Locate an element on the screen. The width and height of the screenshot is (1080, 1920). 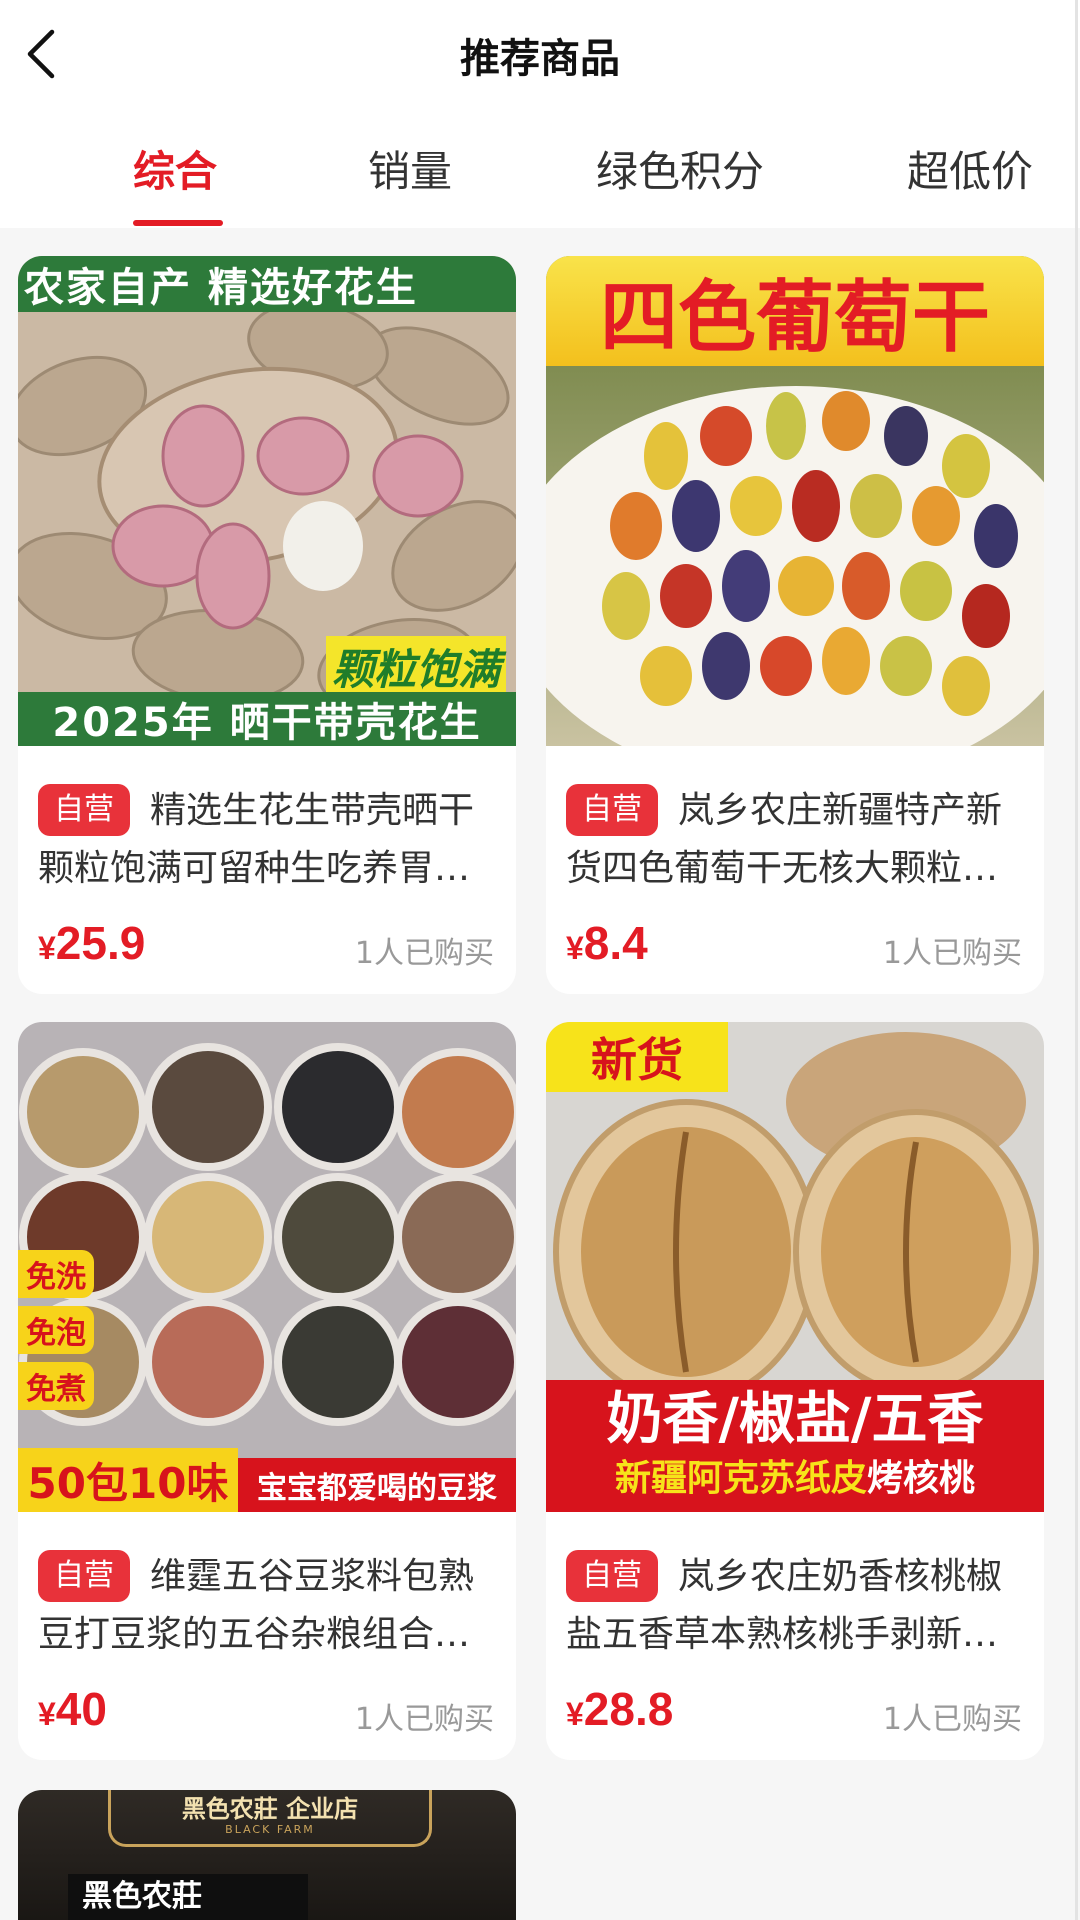
image-tag-3: 免煮 is located at coordinates (56, 1386).